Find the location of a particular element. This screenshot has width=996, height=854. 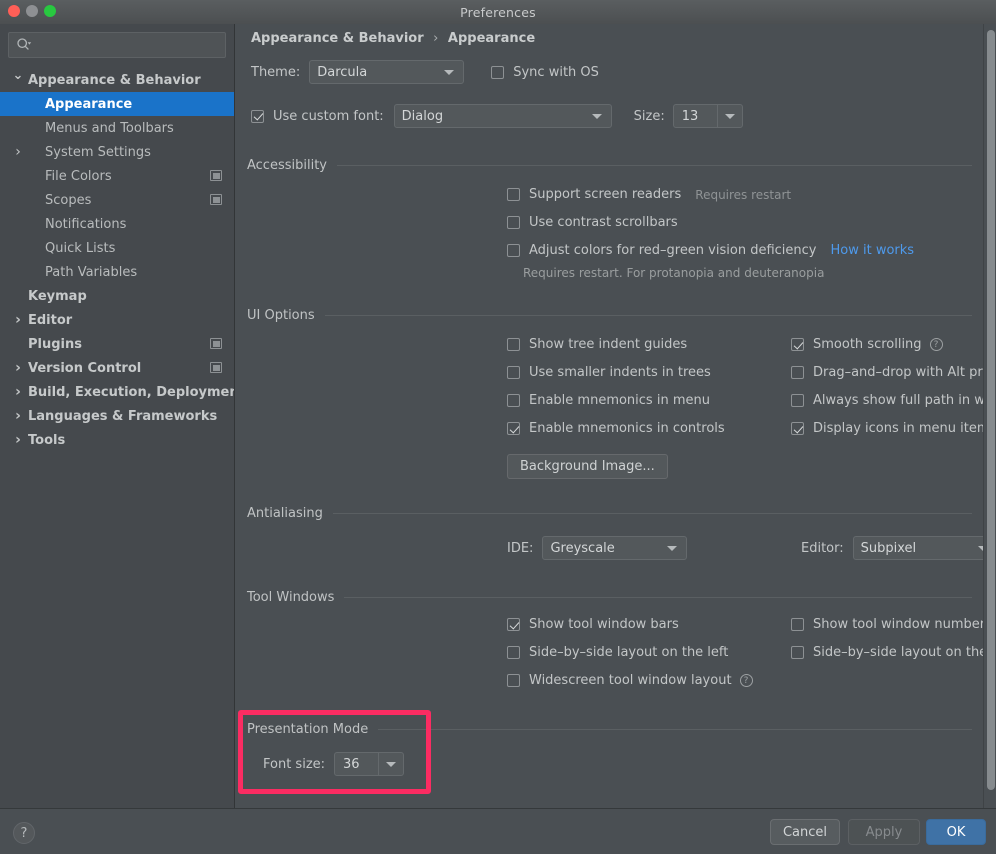

antialiasing-editor-row: Editor: Subpixel is located at coordinates (898, 548).